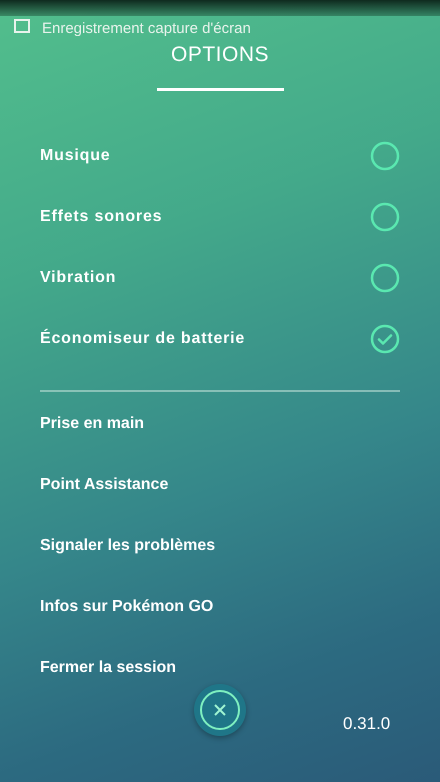 The image size is (440, 782). Describe the element at coordinates (110, 546) in the screenshot. I see `menu-link: Signaler les problèmes` at that location.